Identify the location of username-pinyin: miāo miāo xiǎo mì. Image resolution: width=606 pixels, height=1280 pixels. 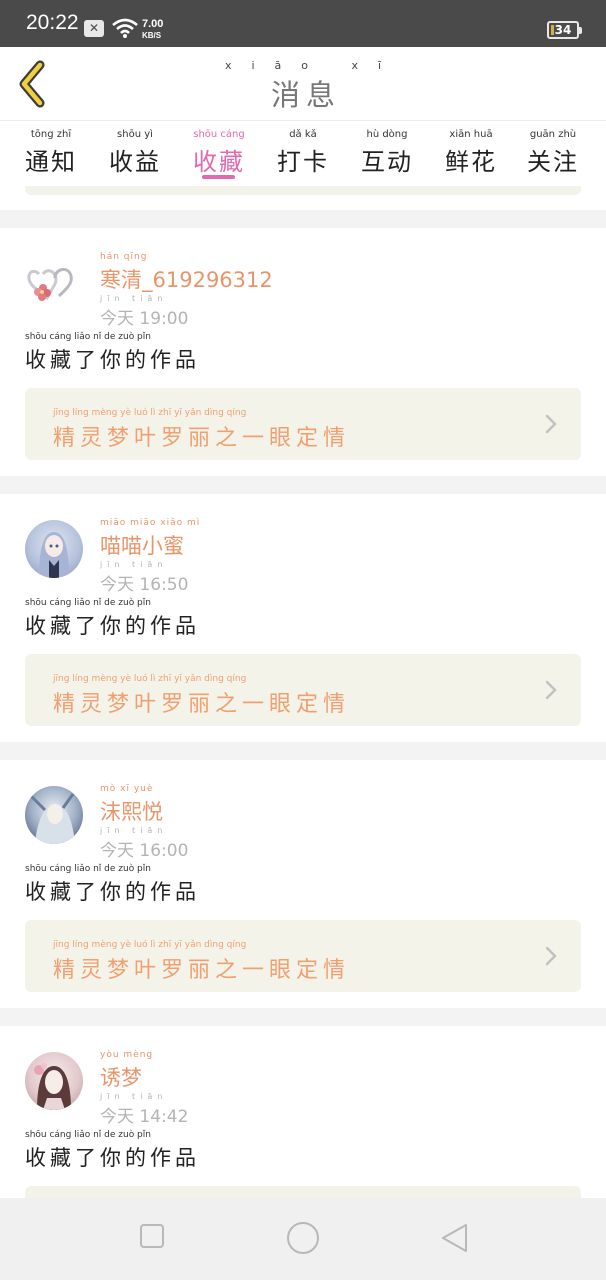
(150, 523).